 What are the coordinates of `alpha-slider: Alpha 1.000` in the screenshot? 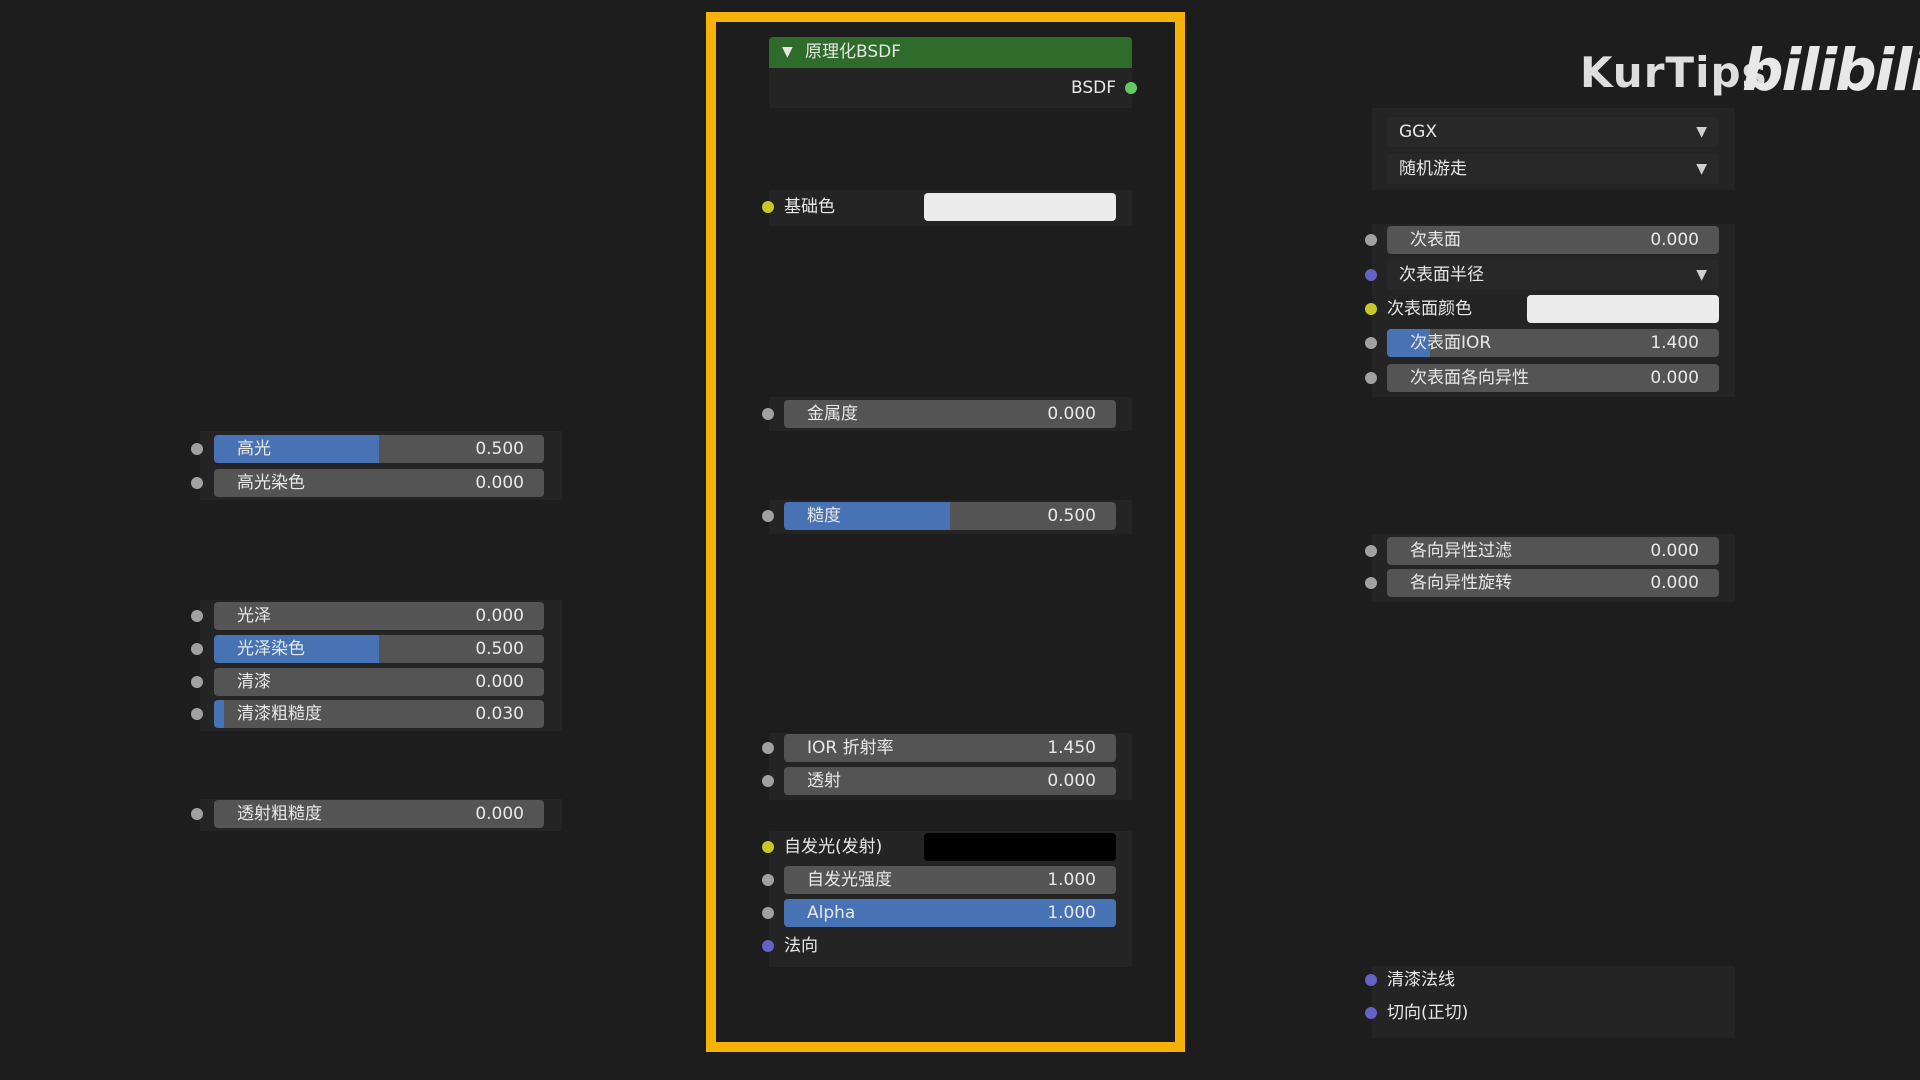 It's located at (950, 913).